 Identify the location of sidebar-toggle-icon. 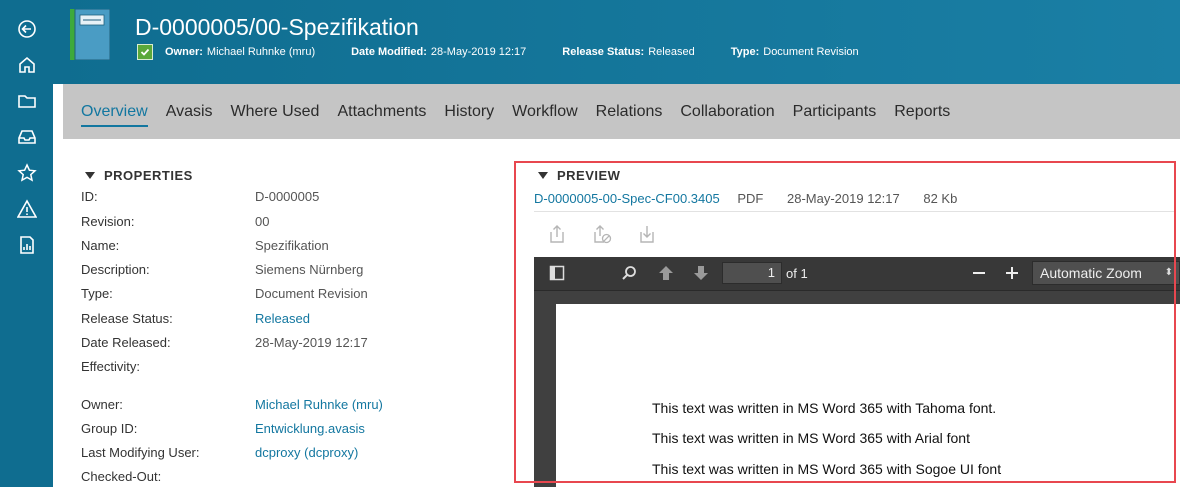
(557, 273).